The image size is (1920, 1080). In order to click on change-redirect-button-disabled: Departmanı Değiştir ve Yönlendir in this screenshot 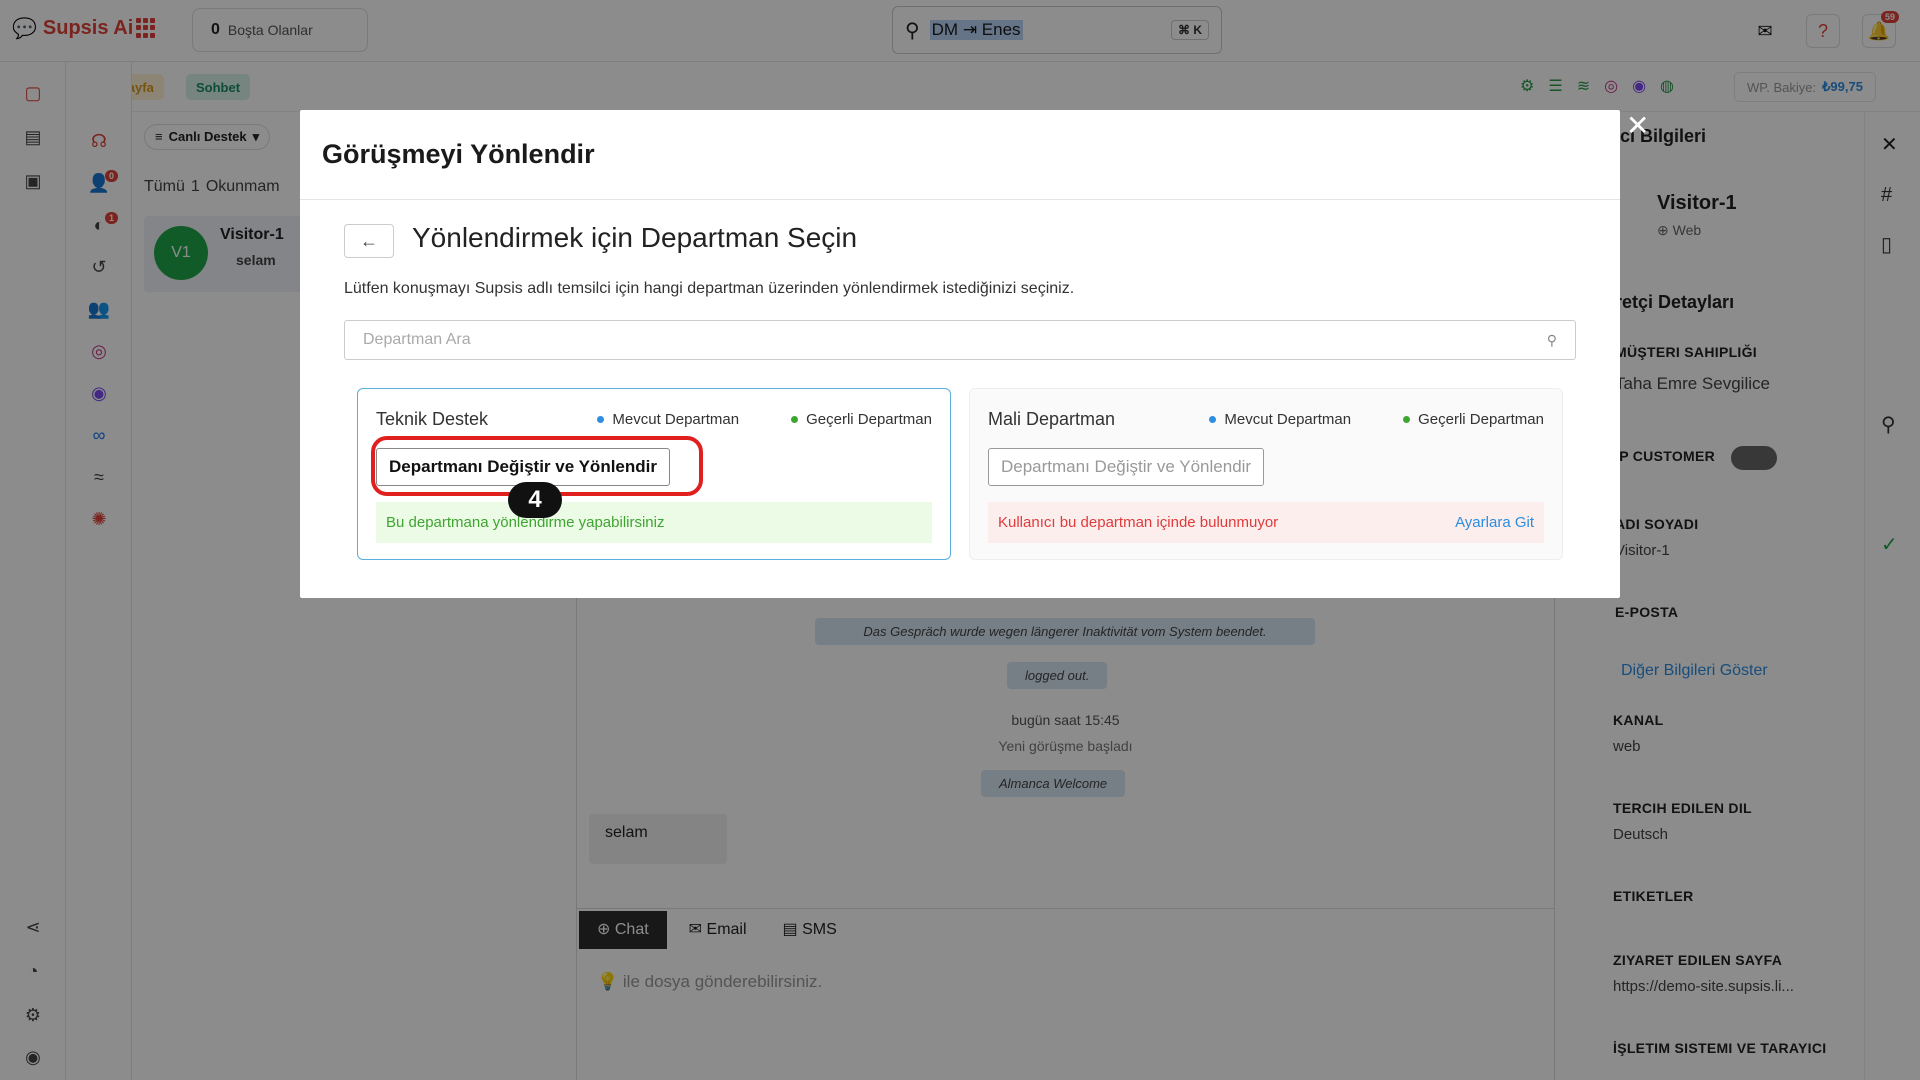, I will do `click(1126, 467)`.